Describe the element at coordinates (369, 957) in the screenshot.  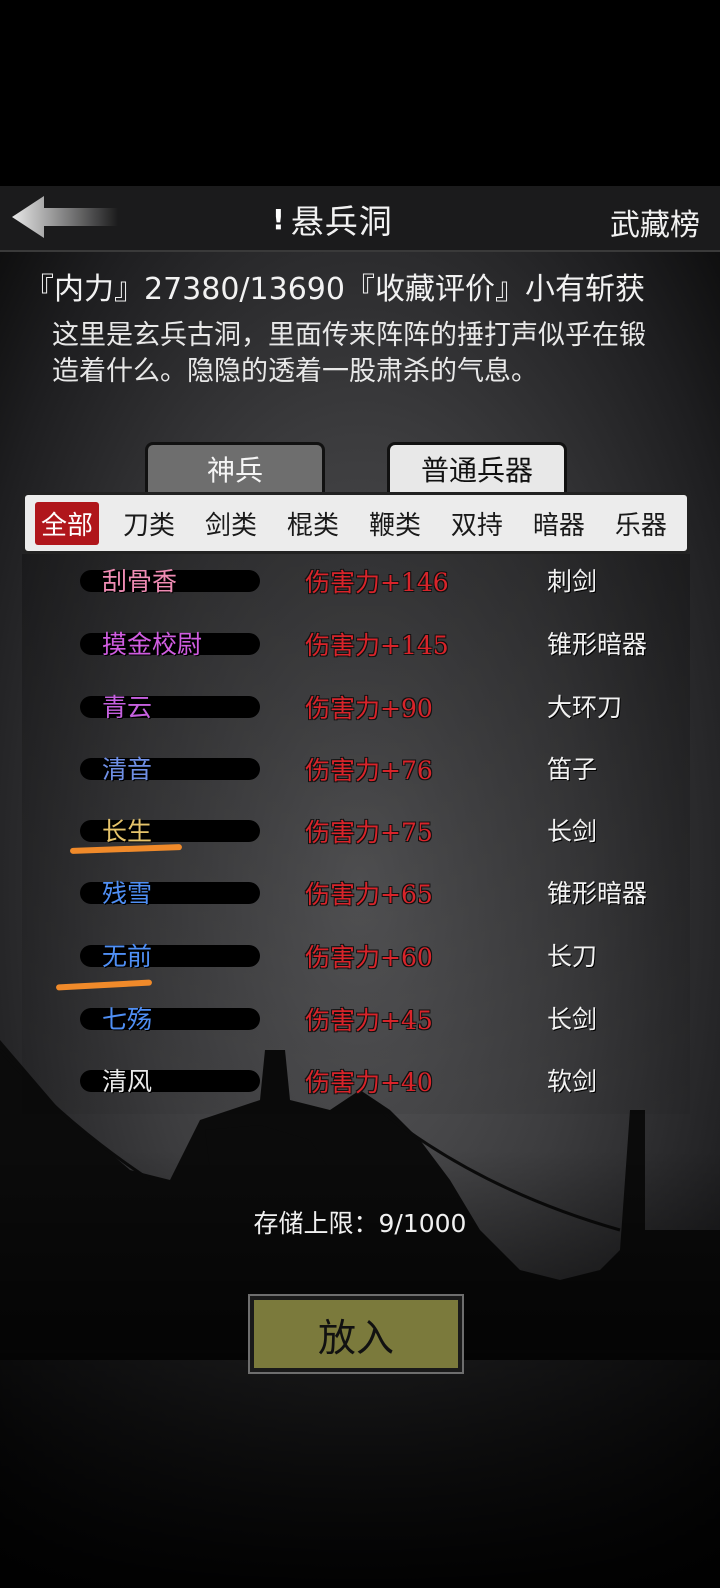
I see `weapon-damage: 伤害力+60` at that location.